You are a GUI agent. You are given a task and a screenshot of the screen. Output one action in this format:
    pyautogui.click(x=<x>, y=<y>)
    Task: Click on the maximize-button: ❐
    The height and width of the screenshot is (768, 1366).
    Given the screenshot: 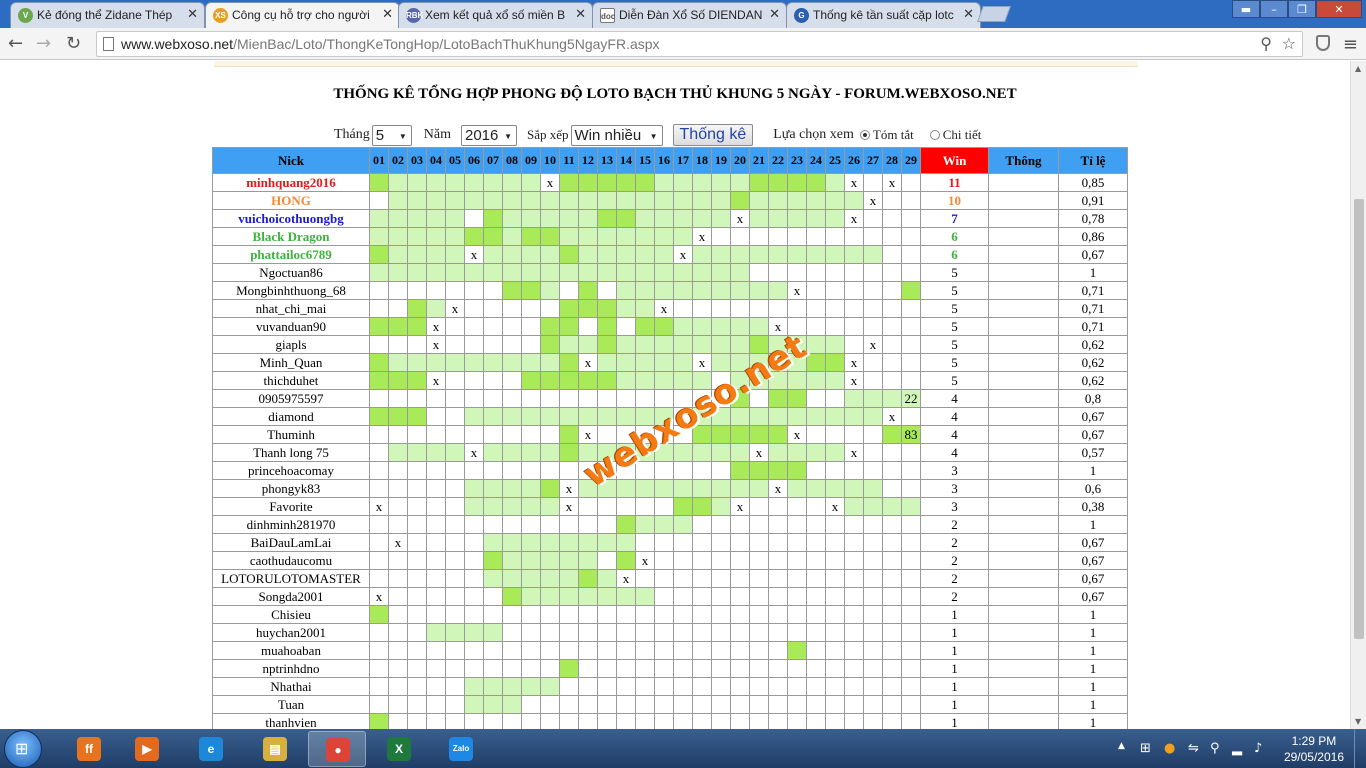 What is the action you would take?
    pyautogui.click(x=1302, y=9)
    